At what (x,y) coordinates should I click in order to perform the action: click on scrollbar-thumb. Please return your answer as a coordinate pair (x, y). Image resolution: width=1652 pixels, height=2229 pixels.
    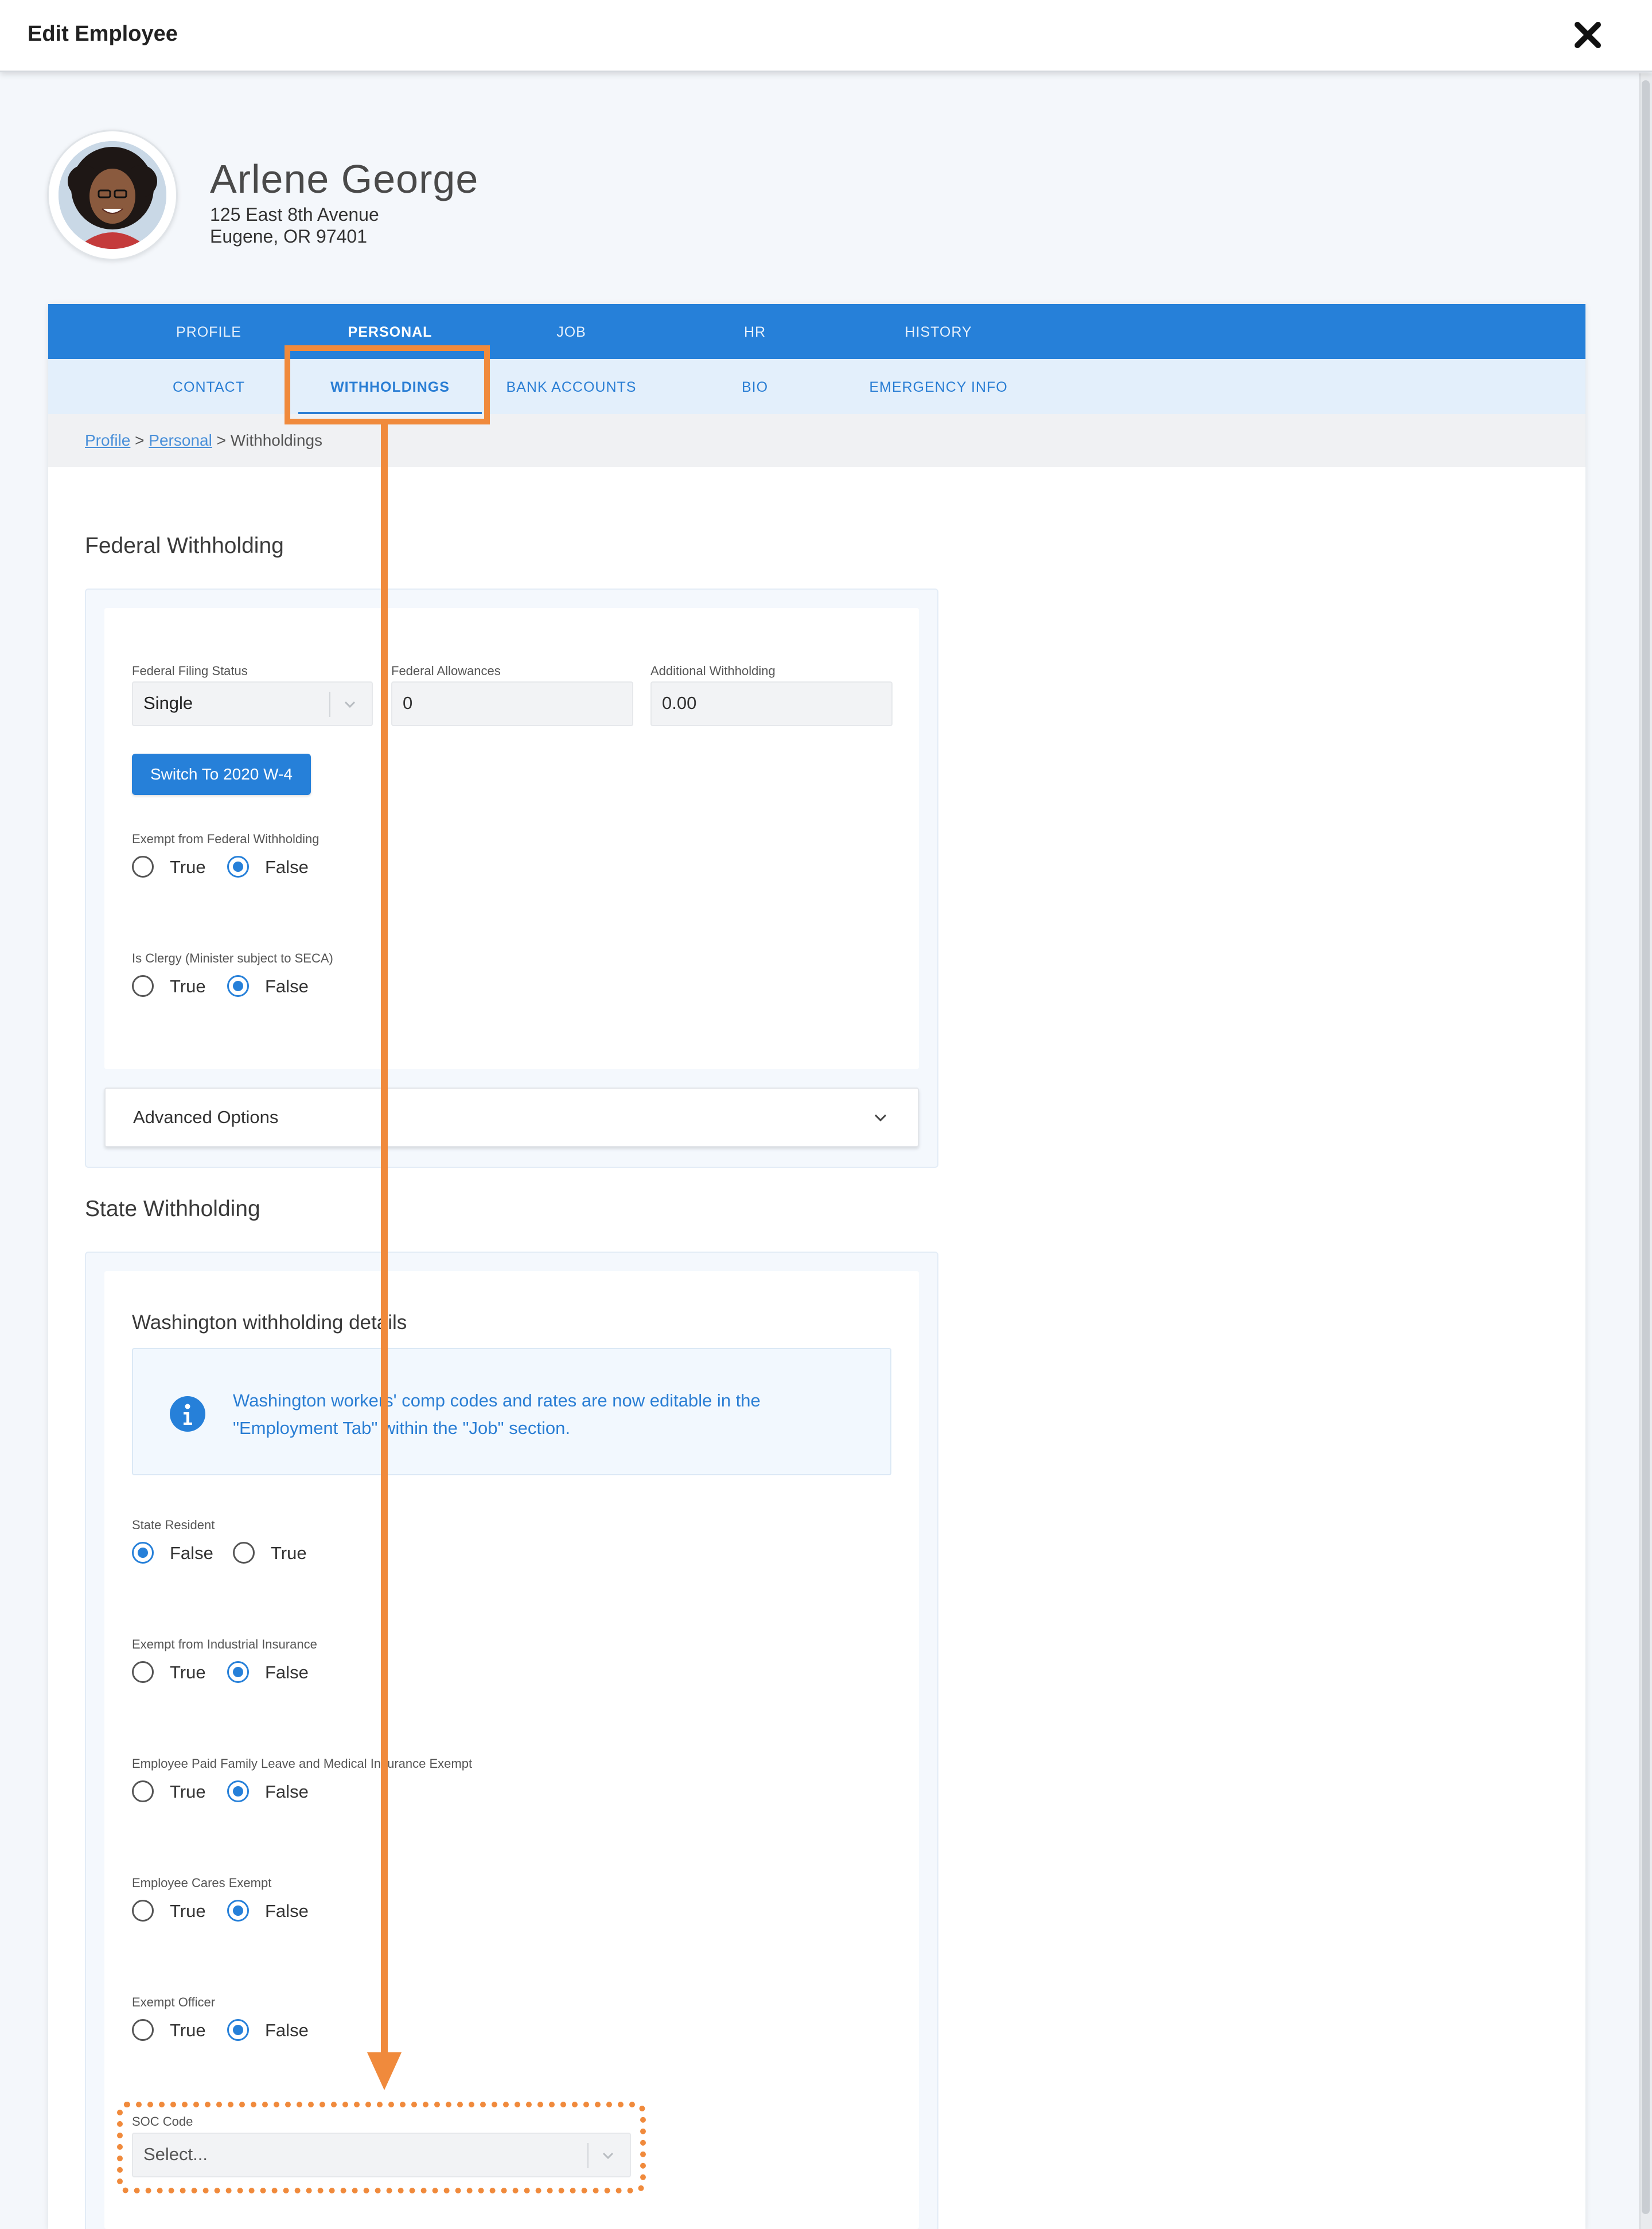
    Looking at the image, I should click on (1646, 1147).